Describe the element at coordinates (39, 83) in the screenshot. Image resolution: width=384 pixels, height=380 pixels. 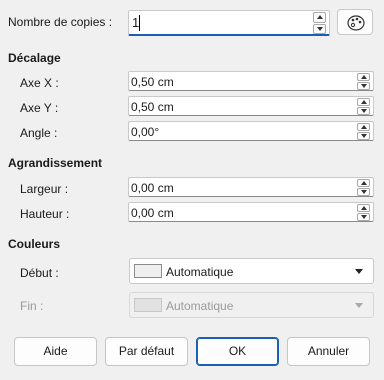
I see `x-axis-label: Axe X :` at that location.